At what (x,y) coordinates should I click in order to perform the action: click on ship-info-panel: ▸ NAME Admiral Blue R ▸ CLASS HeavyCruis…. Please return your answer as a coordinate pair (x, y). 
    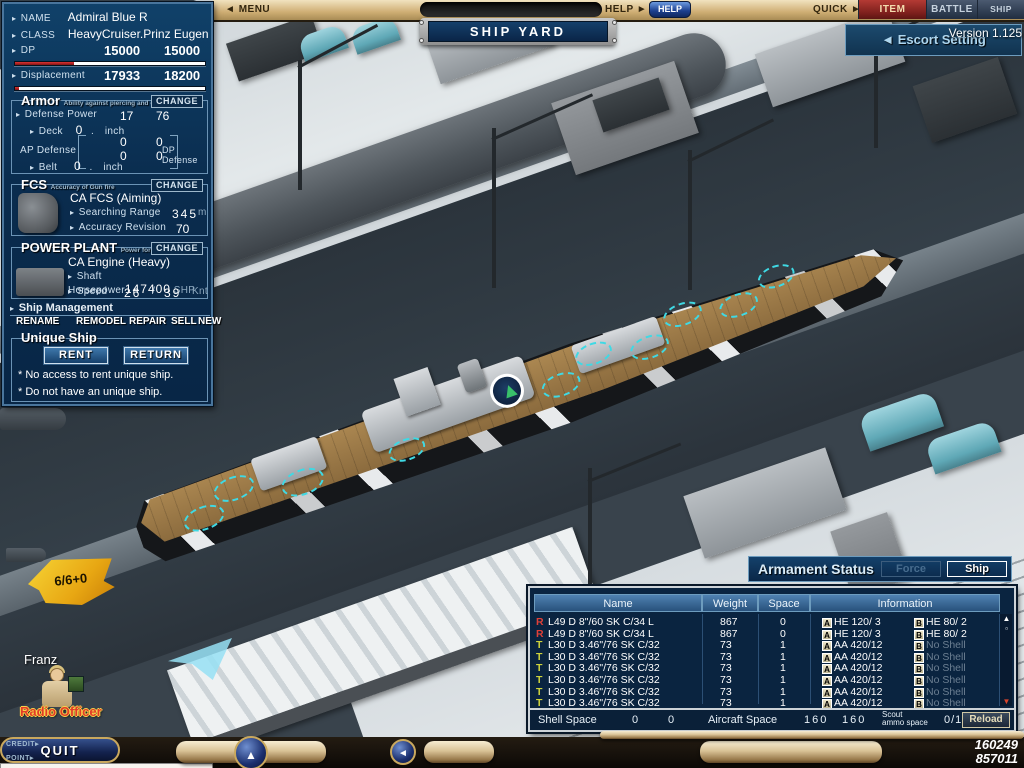
    Looking at the image, I should click on (111, 204).